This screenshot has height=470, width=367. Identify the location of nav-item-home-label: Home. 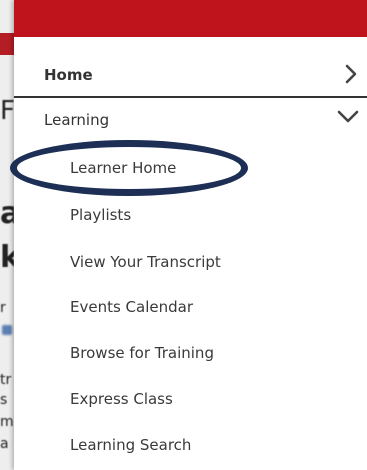
(68, 74).